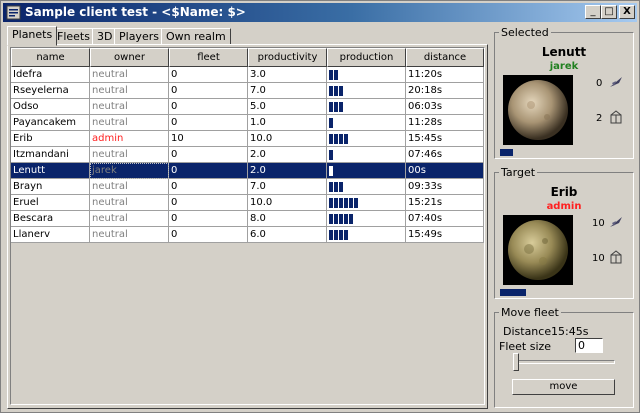 Image resolution: width=640 pixels, height=413 pixels. Describe the element at coordinates (366, 57) in the screenshot. I see `col-header-production: production` at that location.